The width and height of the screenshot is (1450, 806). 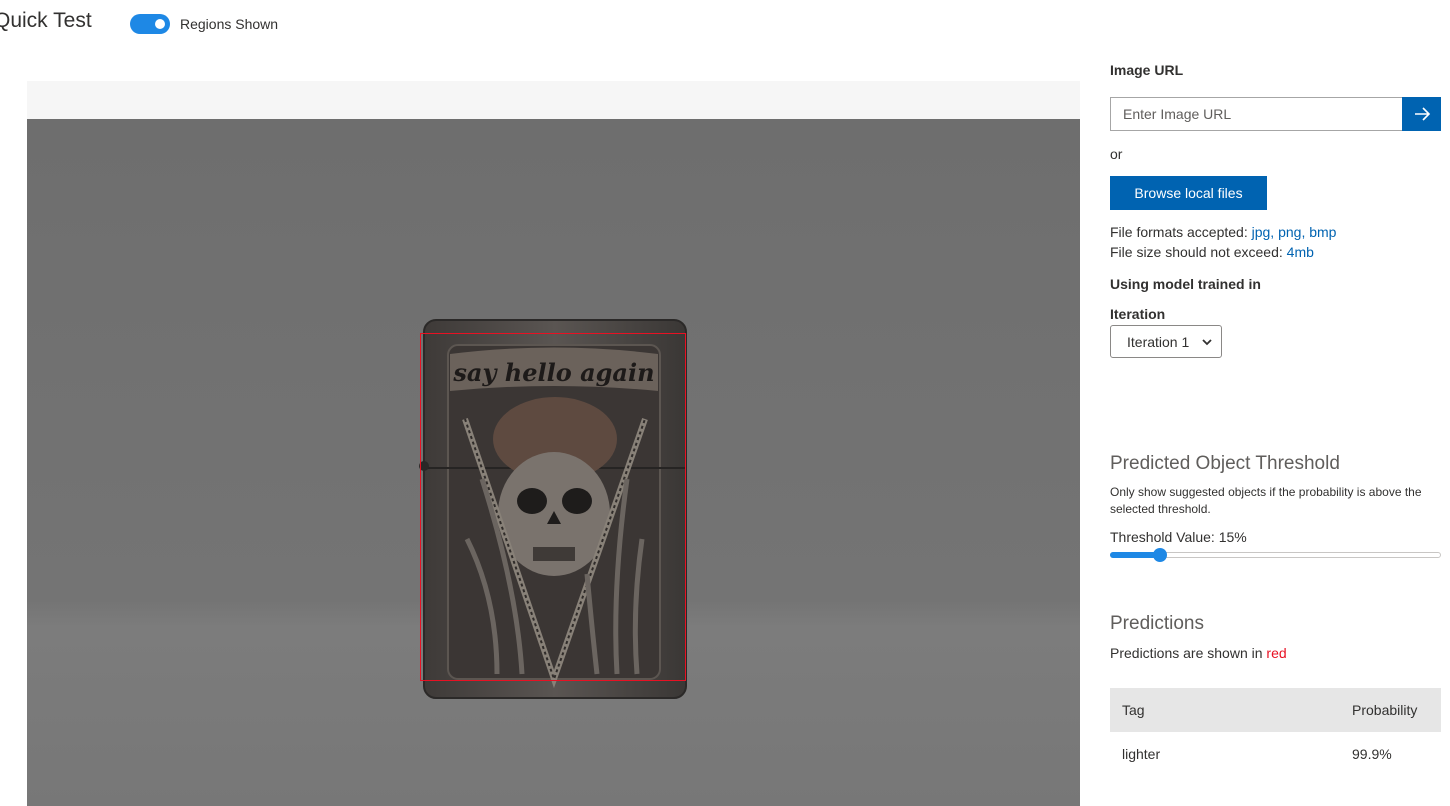 What do you see at coordinates (1186, 653) in the screenshot?
I see `predictions-prefix: Predictions are shown in` at bounding box center [1186, 653].